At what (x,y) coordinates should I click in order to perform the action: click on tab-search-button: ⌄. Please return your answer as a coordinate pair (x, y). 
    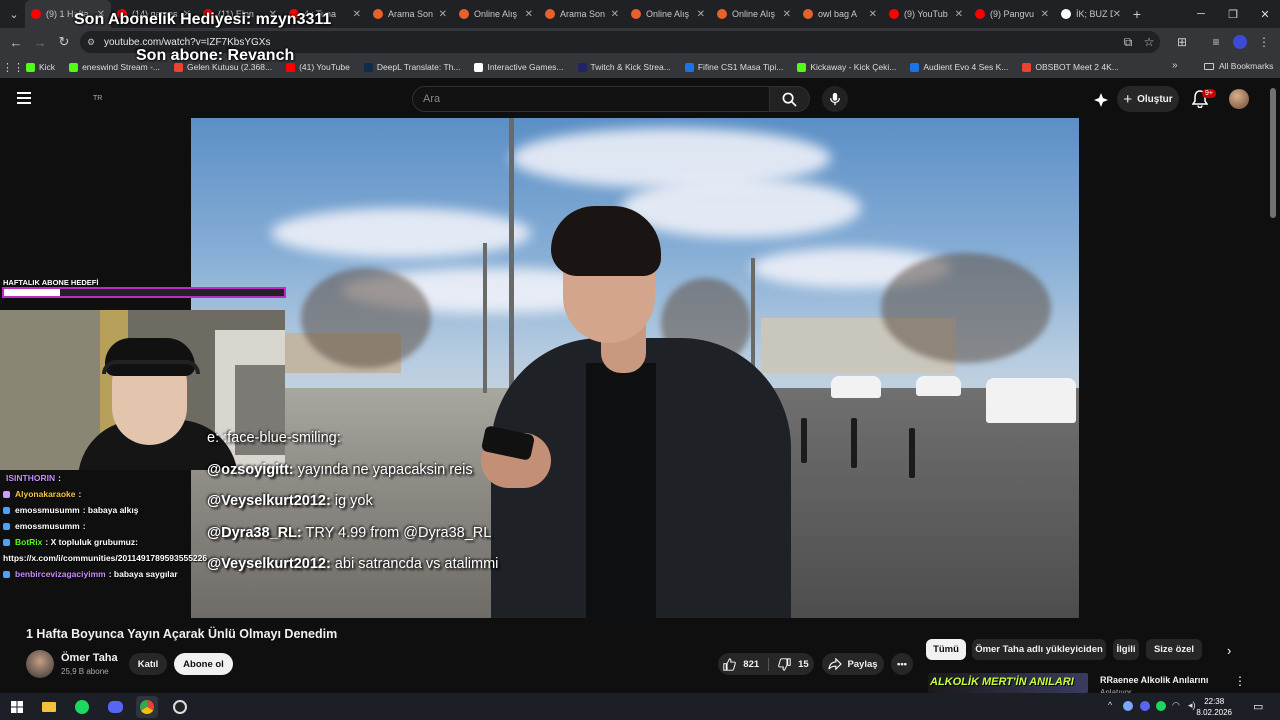
    Looking at the image, I should click on (14, 14).